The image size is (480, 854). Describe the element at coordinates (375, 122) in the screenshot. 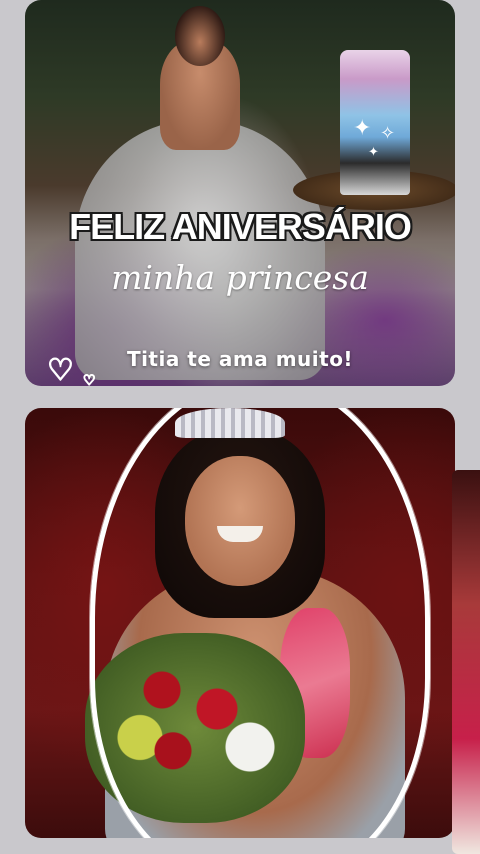

I see `birthday-cake-region` at that location.